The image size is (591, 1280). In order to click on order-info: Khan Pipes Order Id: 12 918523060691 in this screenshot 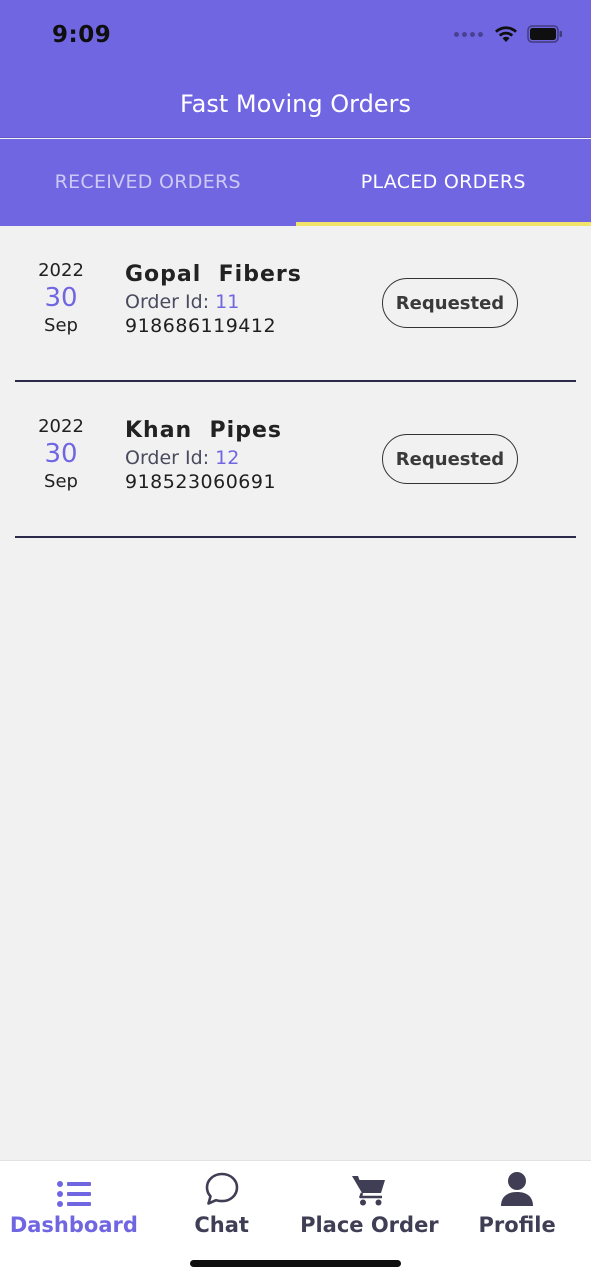, I will do `click(203, 455)`.